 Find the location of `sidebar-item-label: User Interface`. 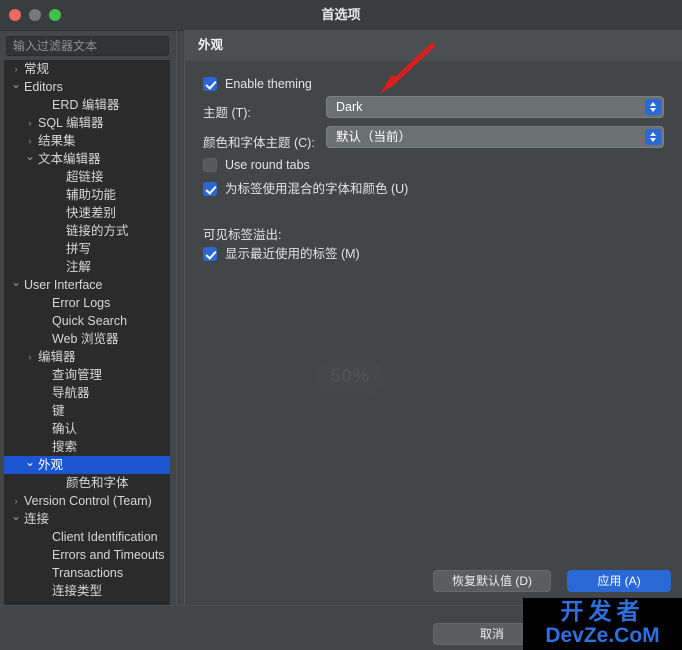

sidebar-item-label: User Interface is located at coordinates (63, 285).